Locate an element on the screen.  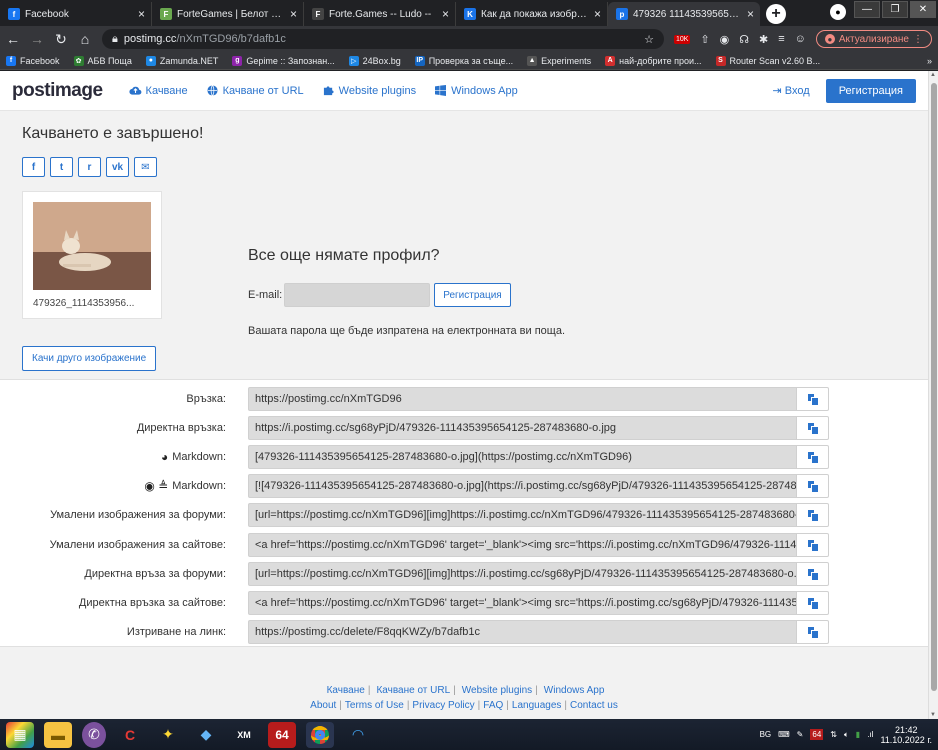
battery-icon: ▮ is located at coordinates (858, 734).